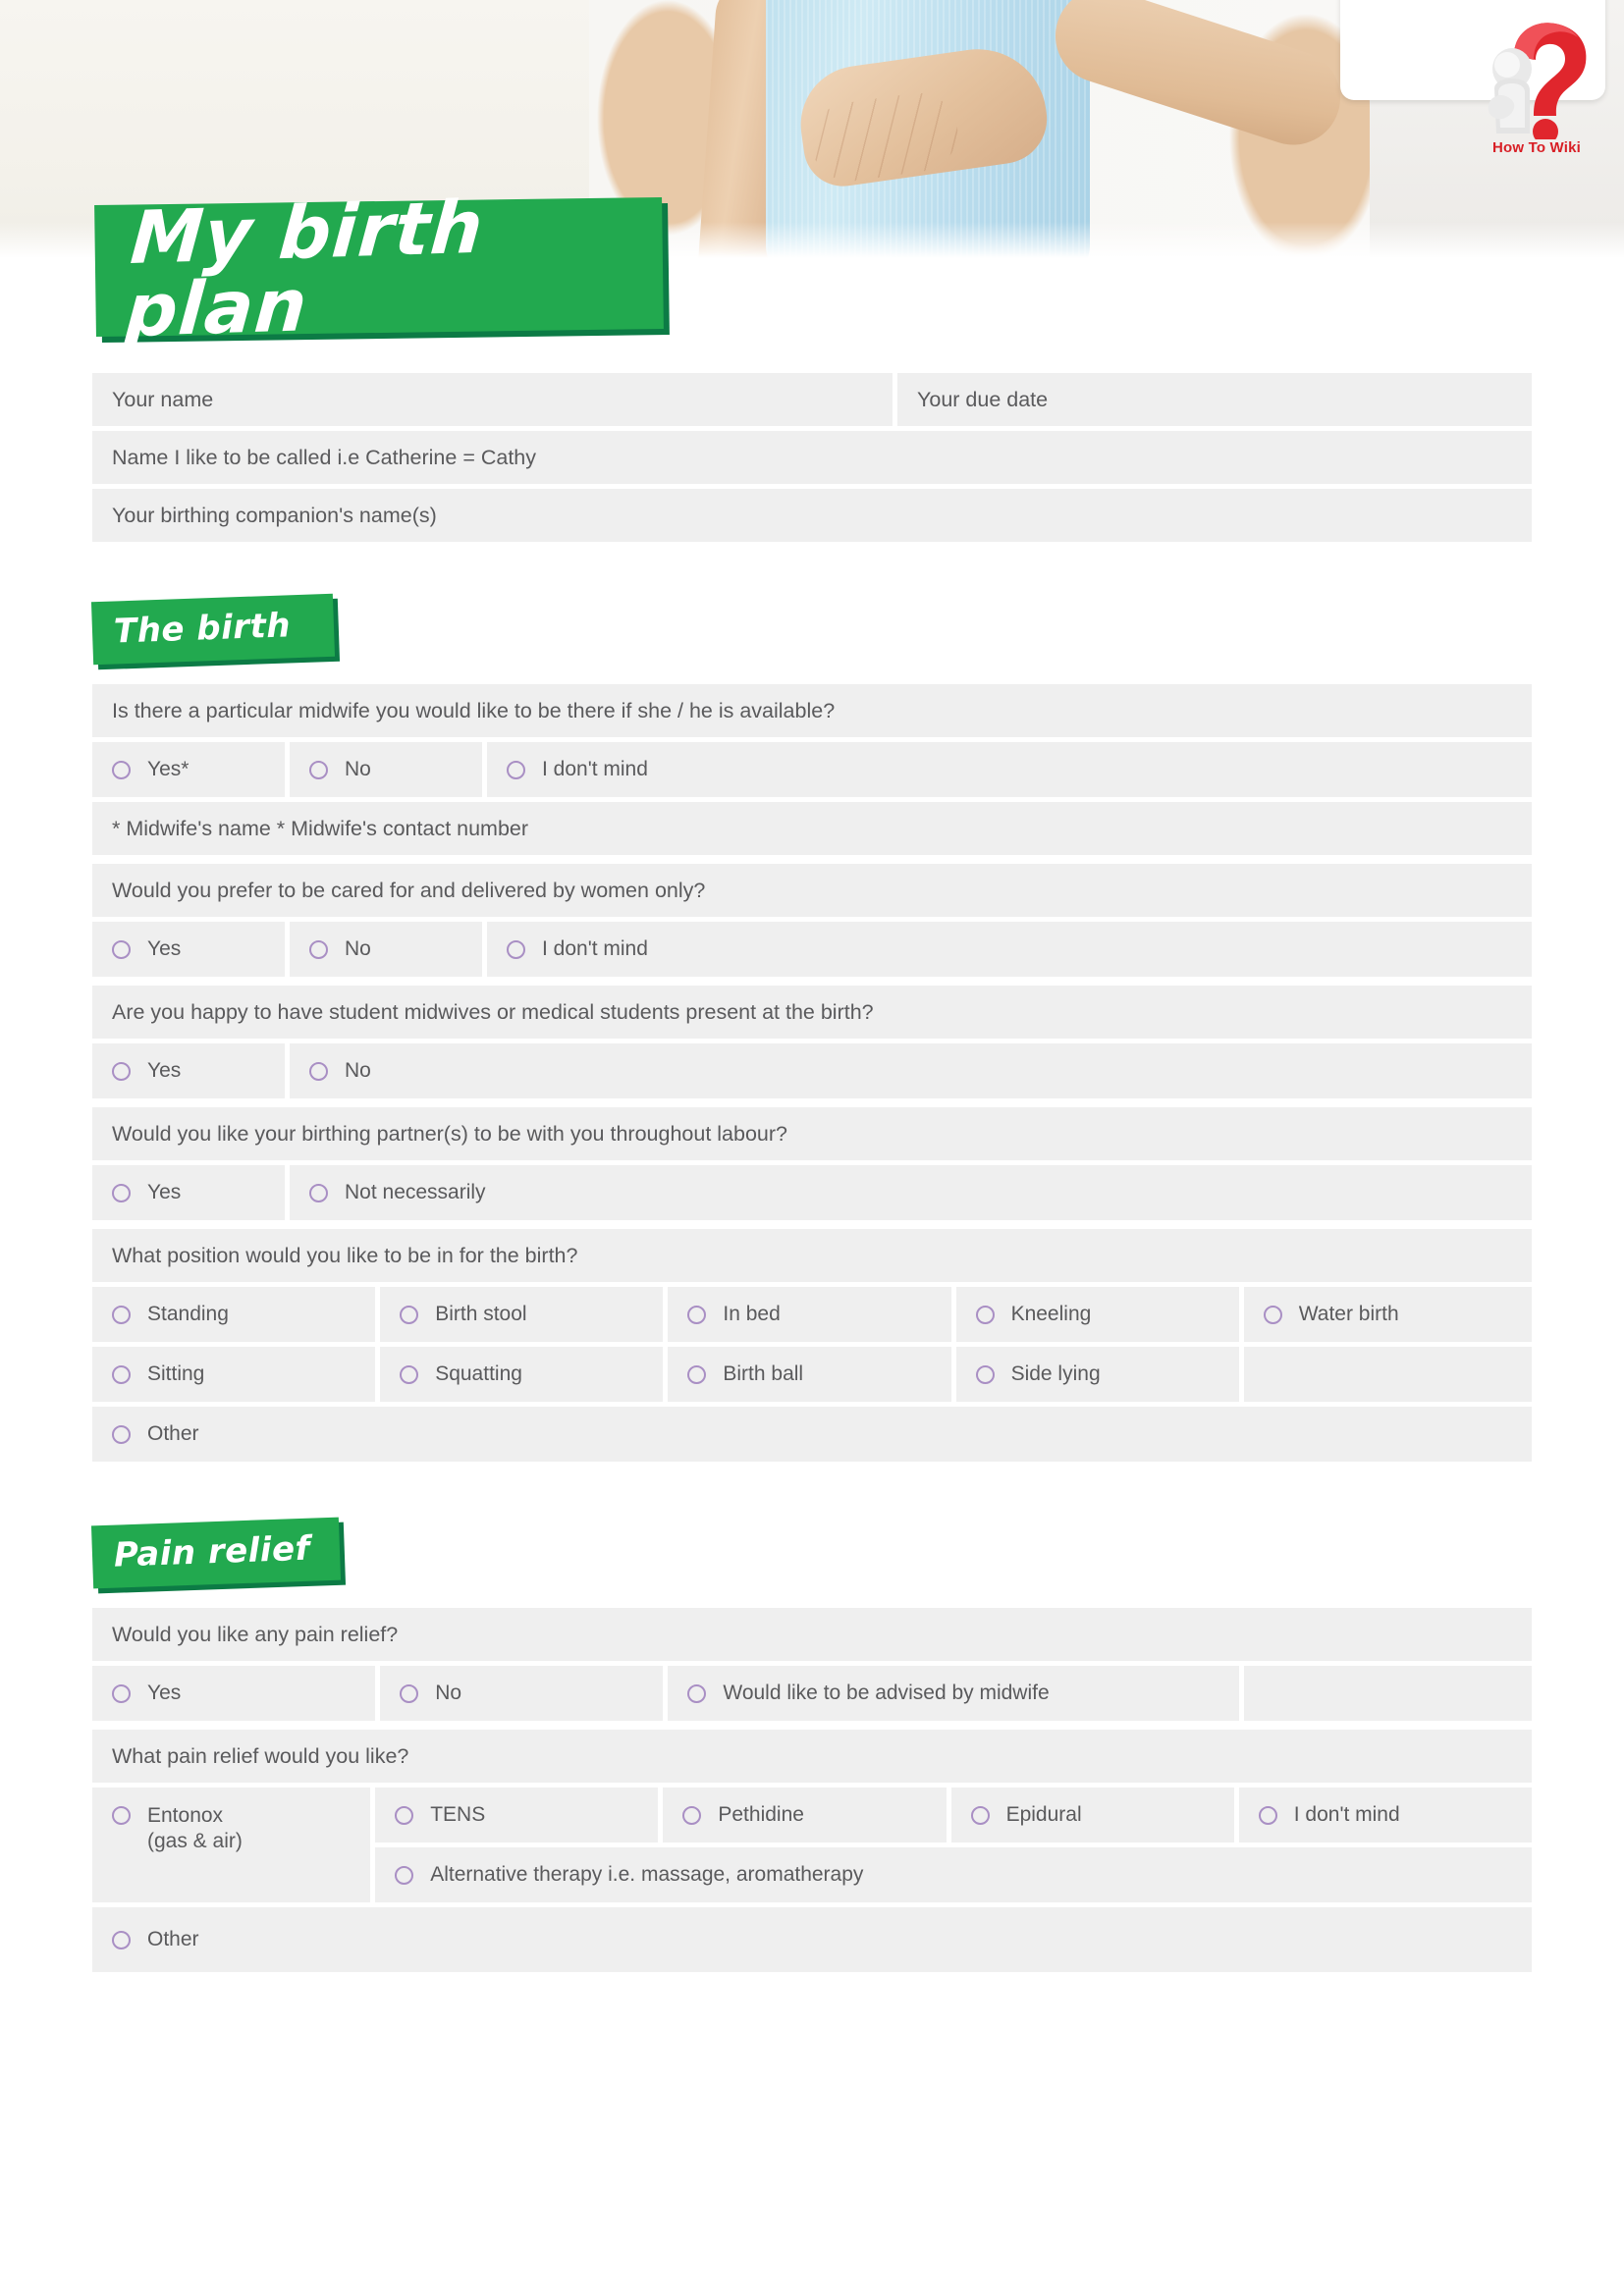  What do you see at coordinates (1051, 1315) in the screenshot?
I see `option-label: Kneeling` at bounding box center [1051, 1315].